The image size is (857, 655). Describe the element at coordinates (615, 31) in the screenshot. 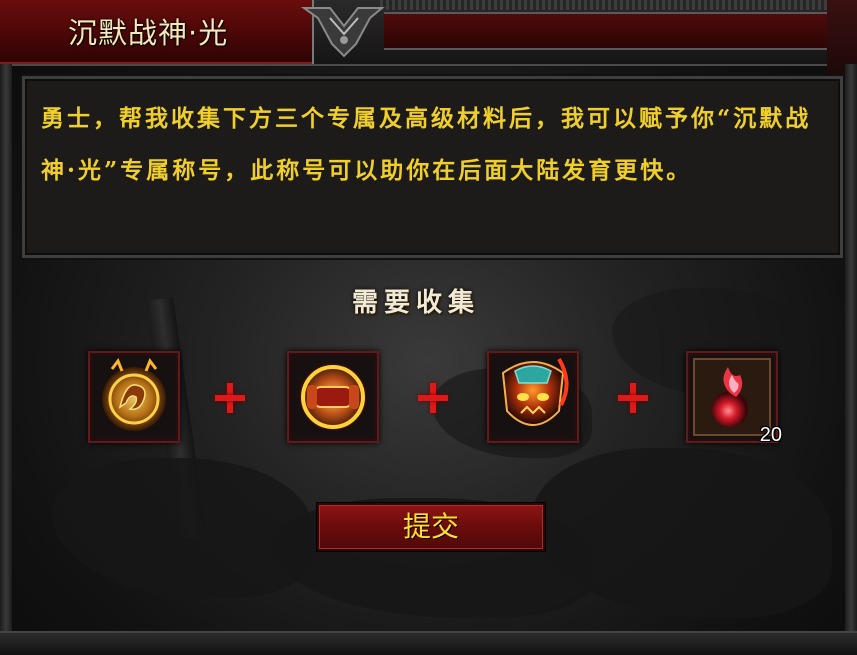

I see `header-red-strip` at that location.